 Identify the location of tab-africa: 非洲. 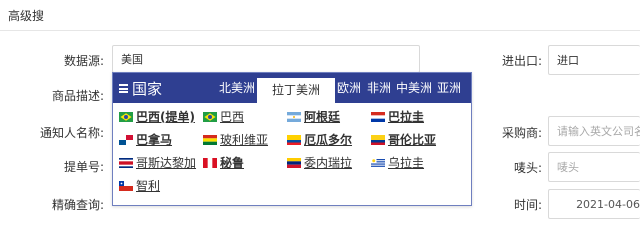
(379, 88).